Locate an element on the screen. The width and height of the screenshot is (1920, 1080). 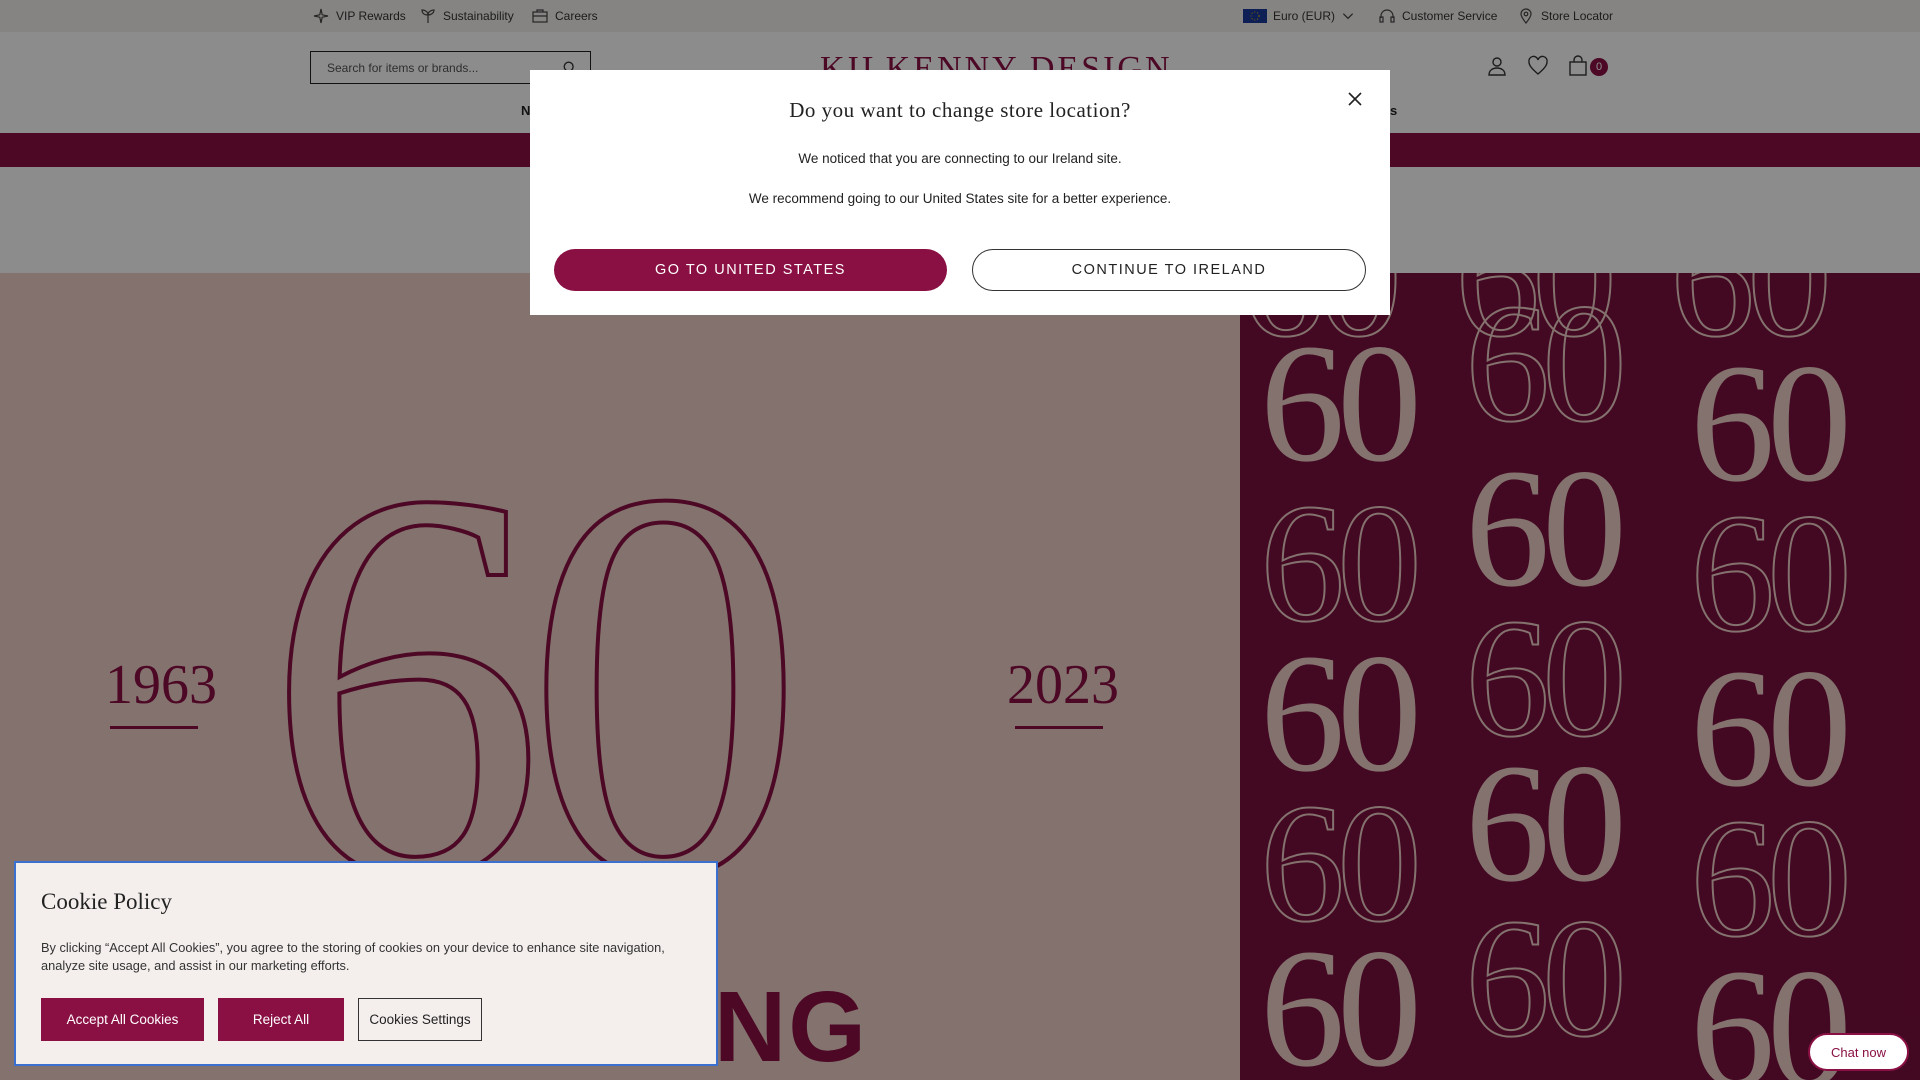
cookies-settings-button: Cookies Settings is located at coordinates (420, 1019).